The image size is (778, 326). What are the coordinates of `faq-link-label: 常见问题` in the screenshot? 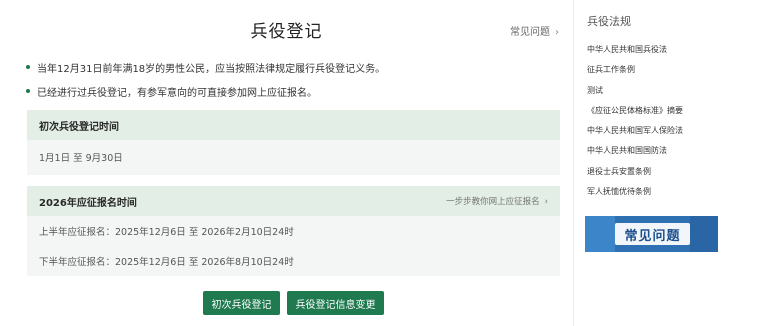 It's located at (530, 32).